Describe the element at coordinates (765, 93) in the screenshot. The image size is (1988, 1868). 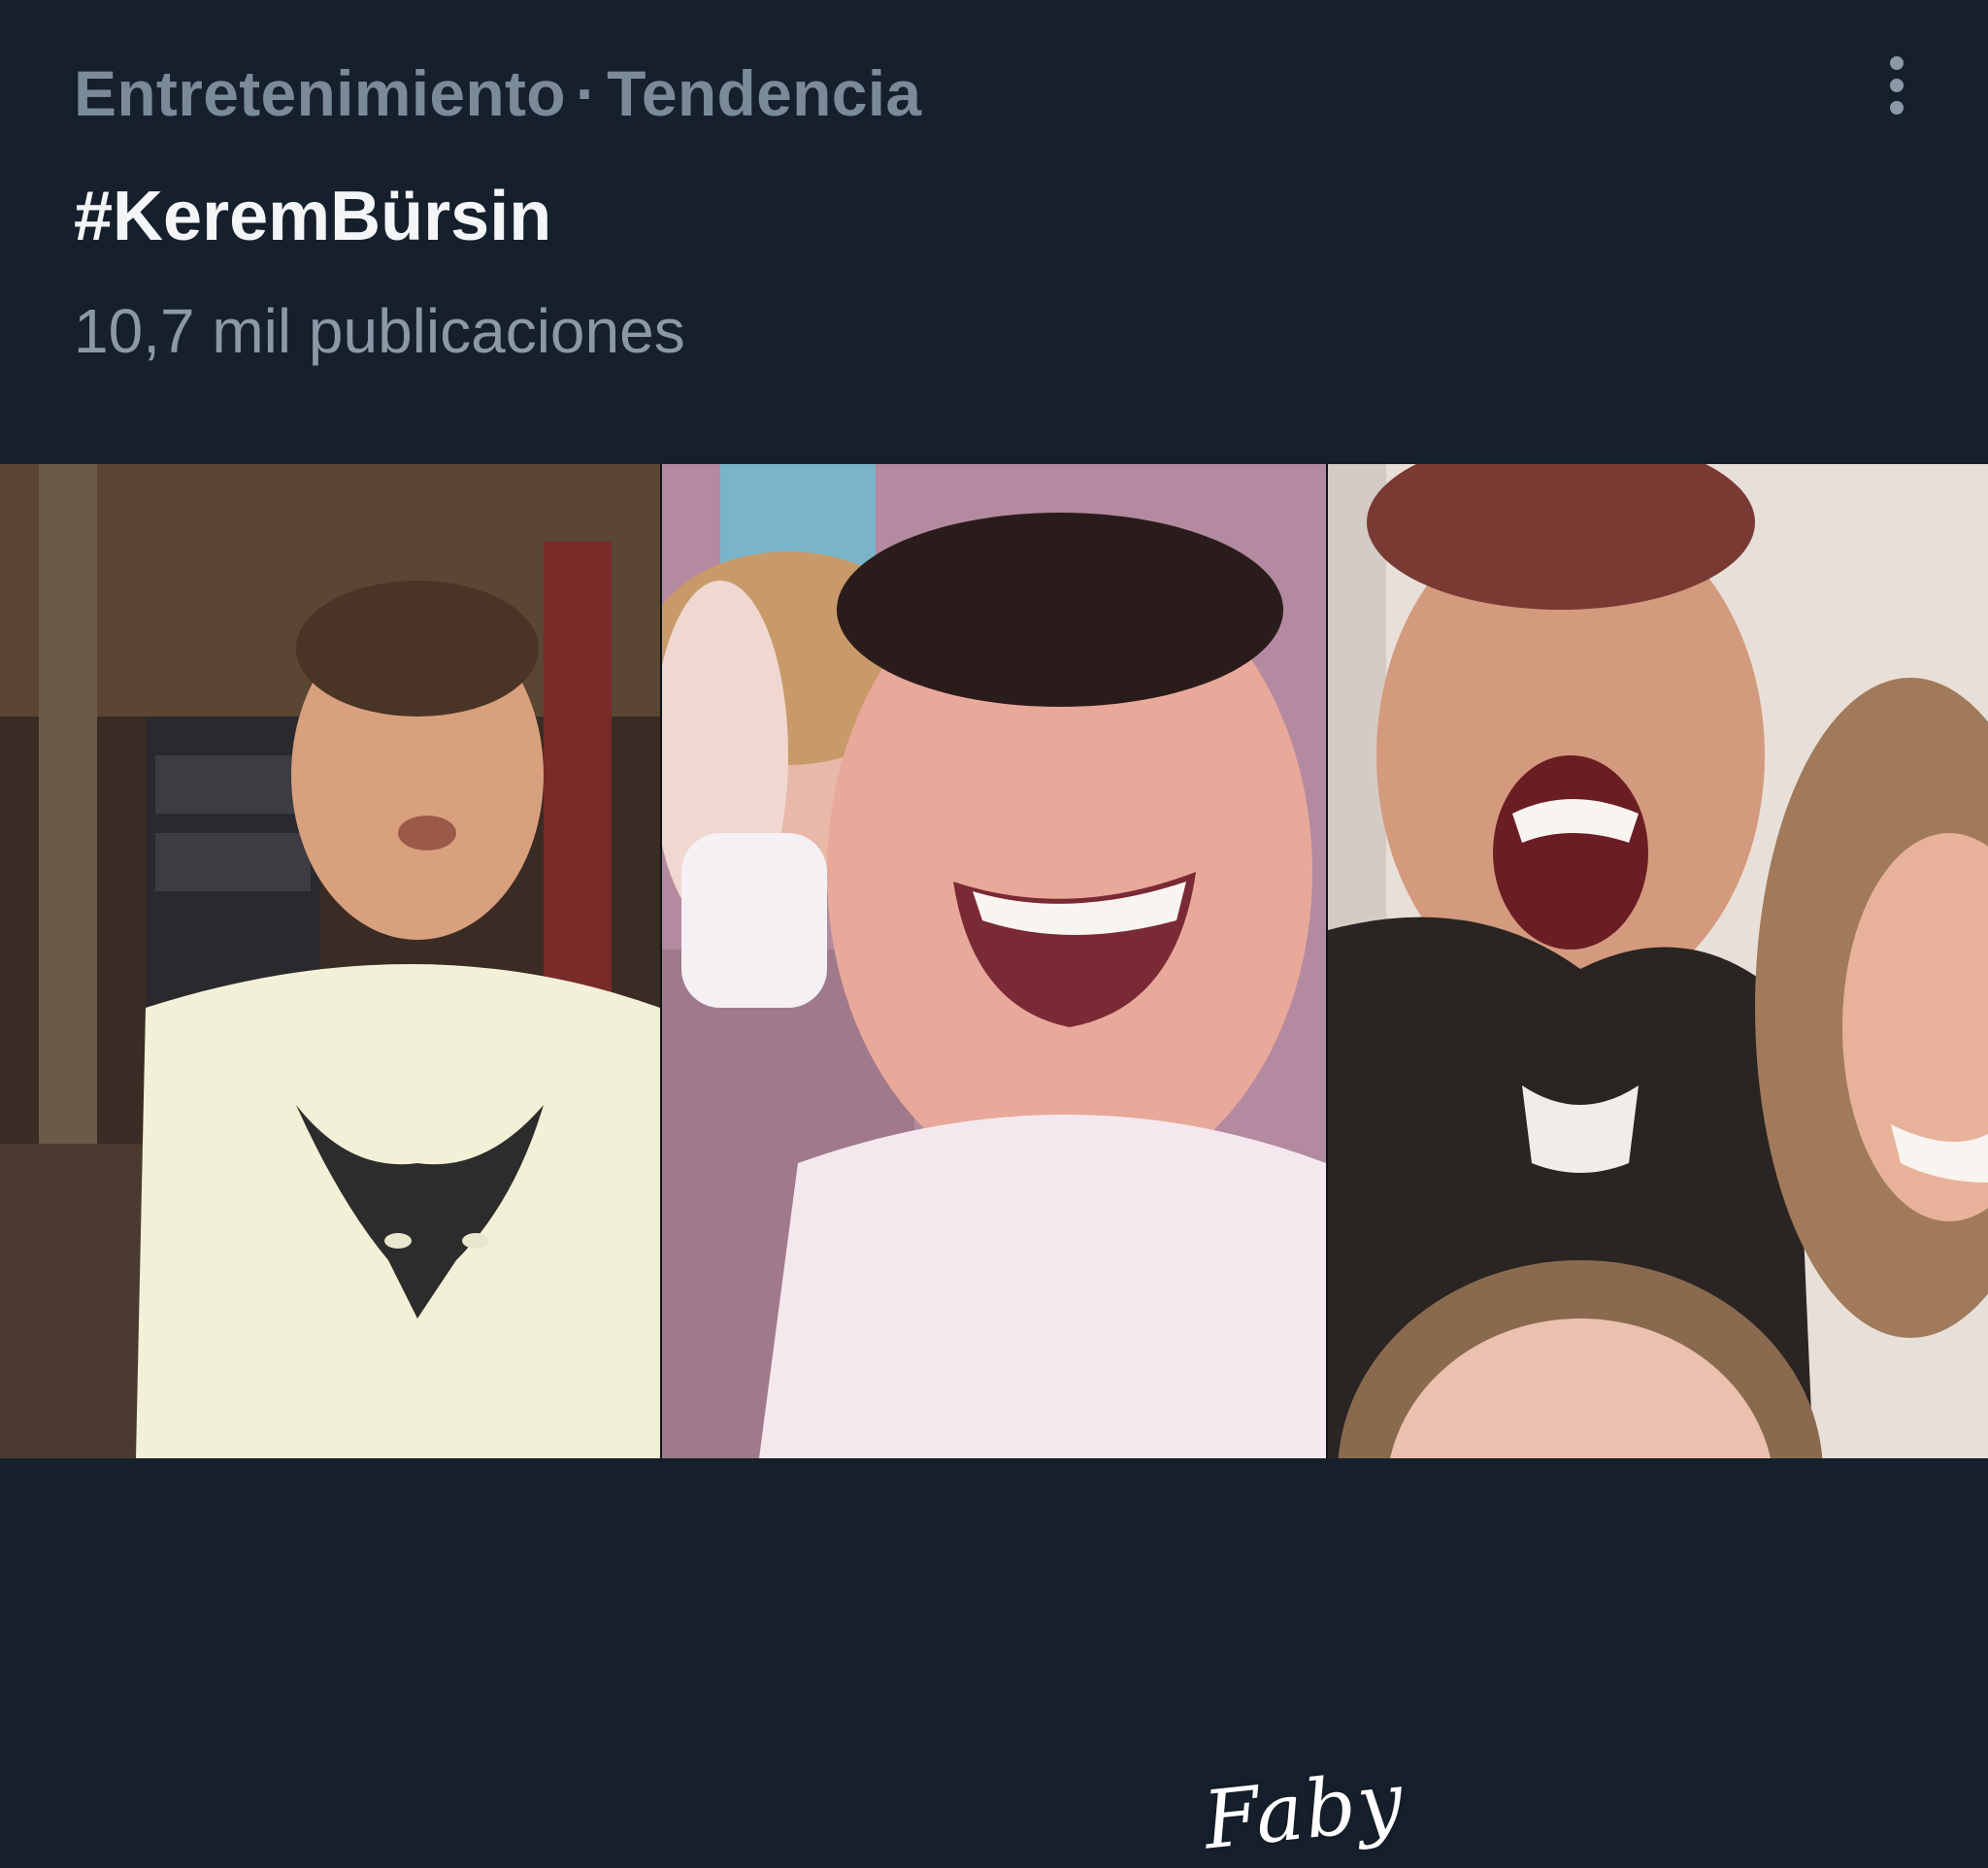
I see `trend-status: Tendencia` at that location.